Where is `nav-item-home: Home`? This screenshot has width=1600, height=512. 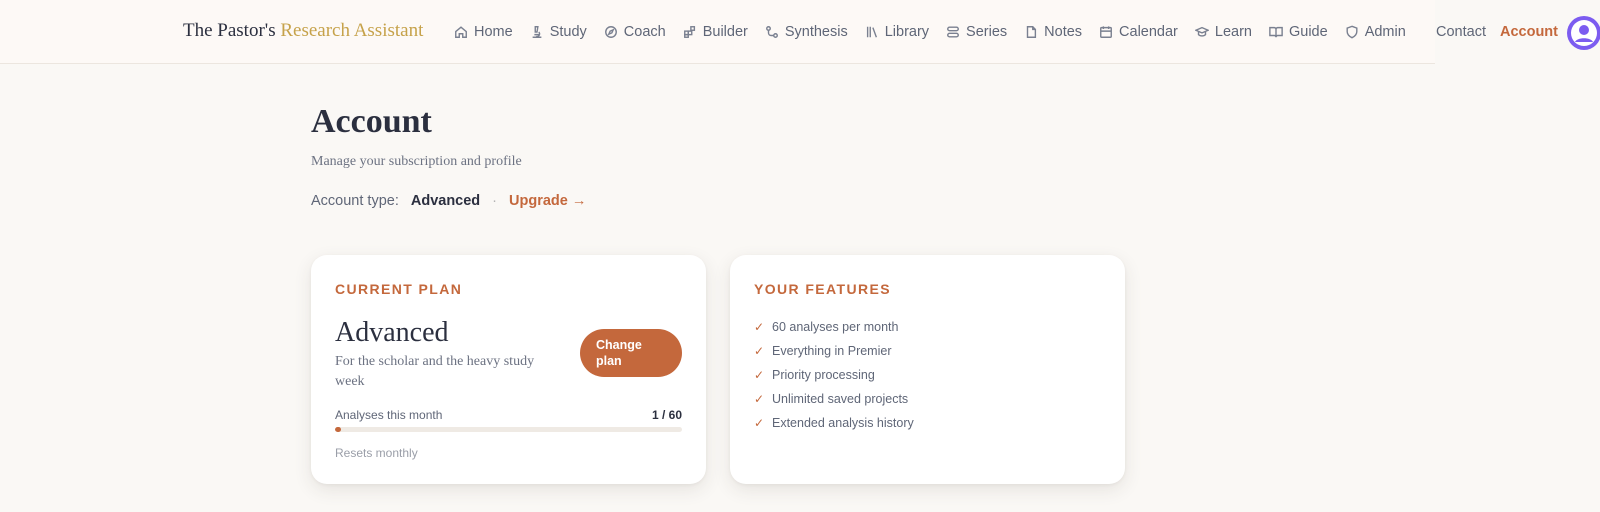
nav-item-home: Home is located at coordinates (483, 32).